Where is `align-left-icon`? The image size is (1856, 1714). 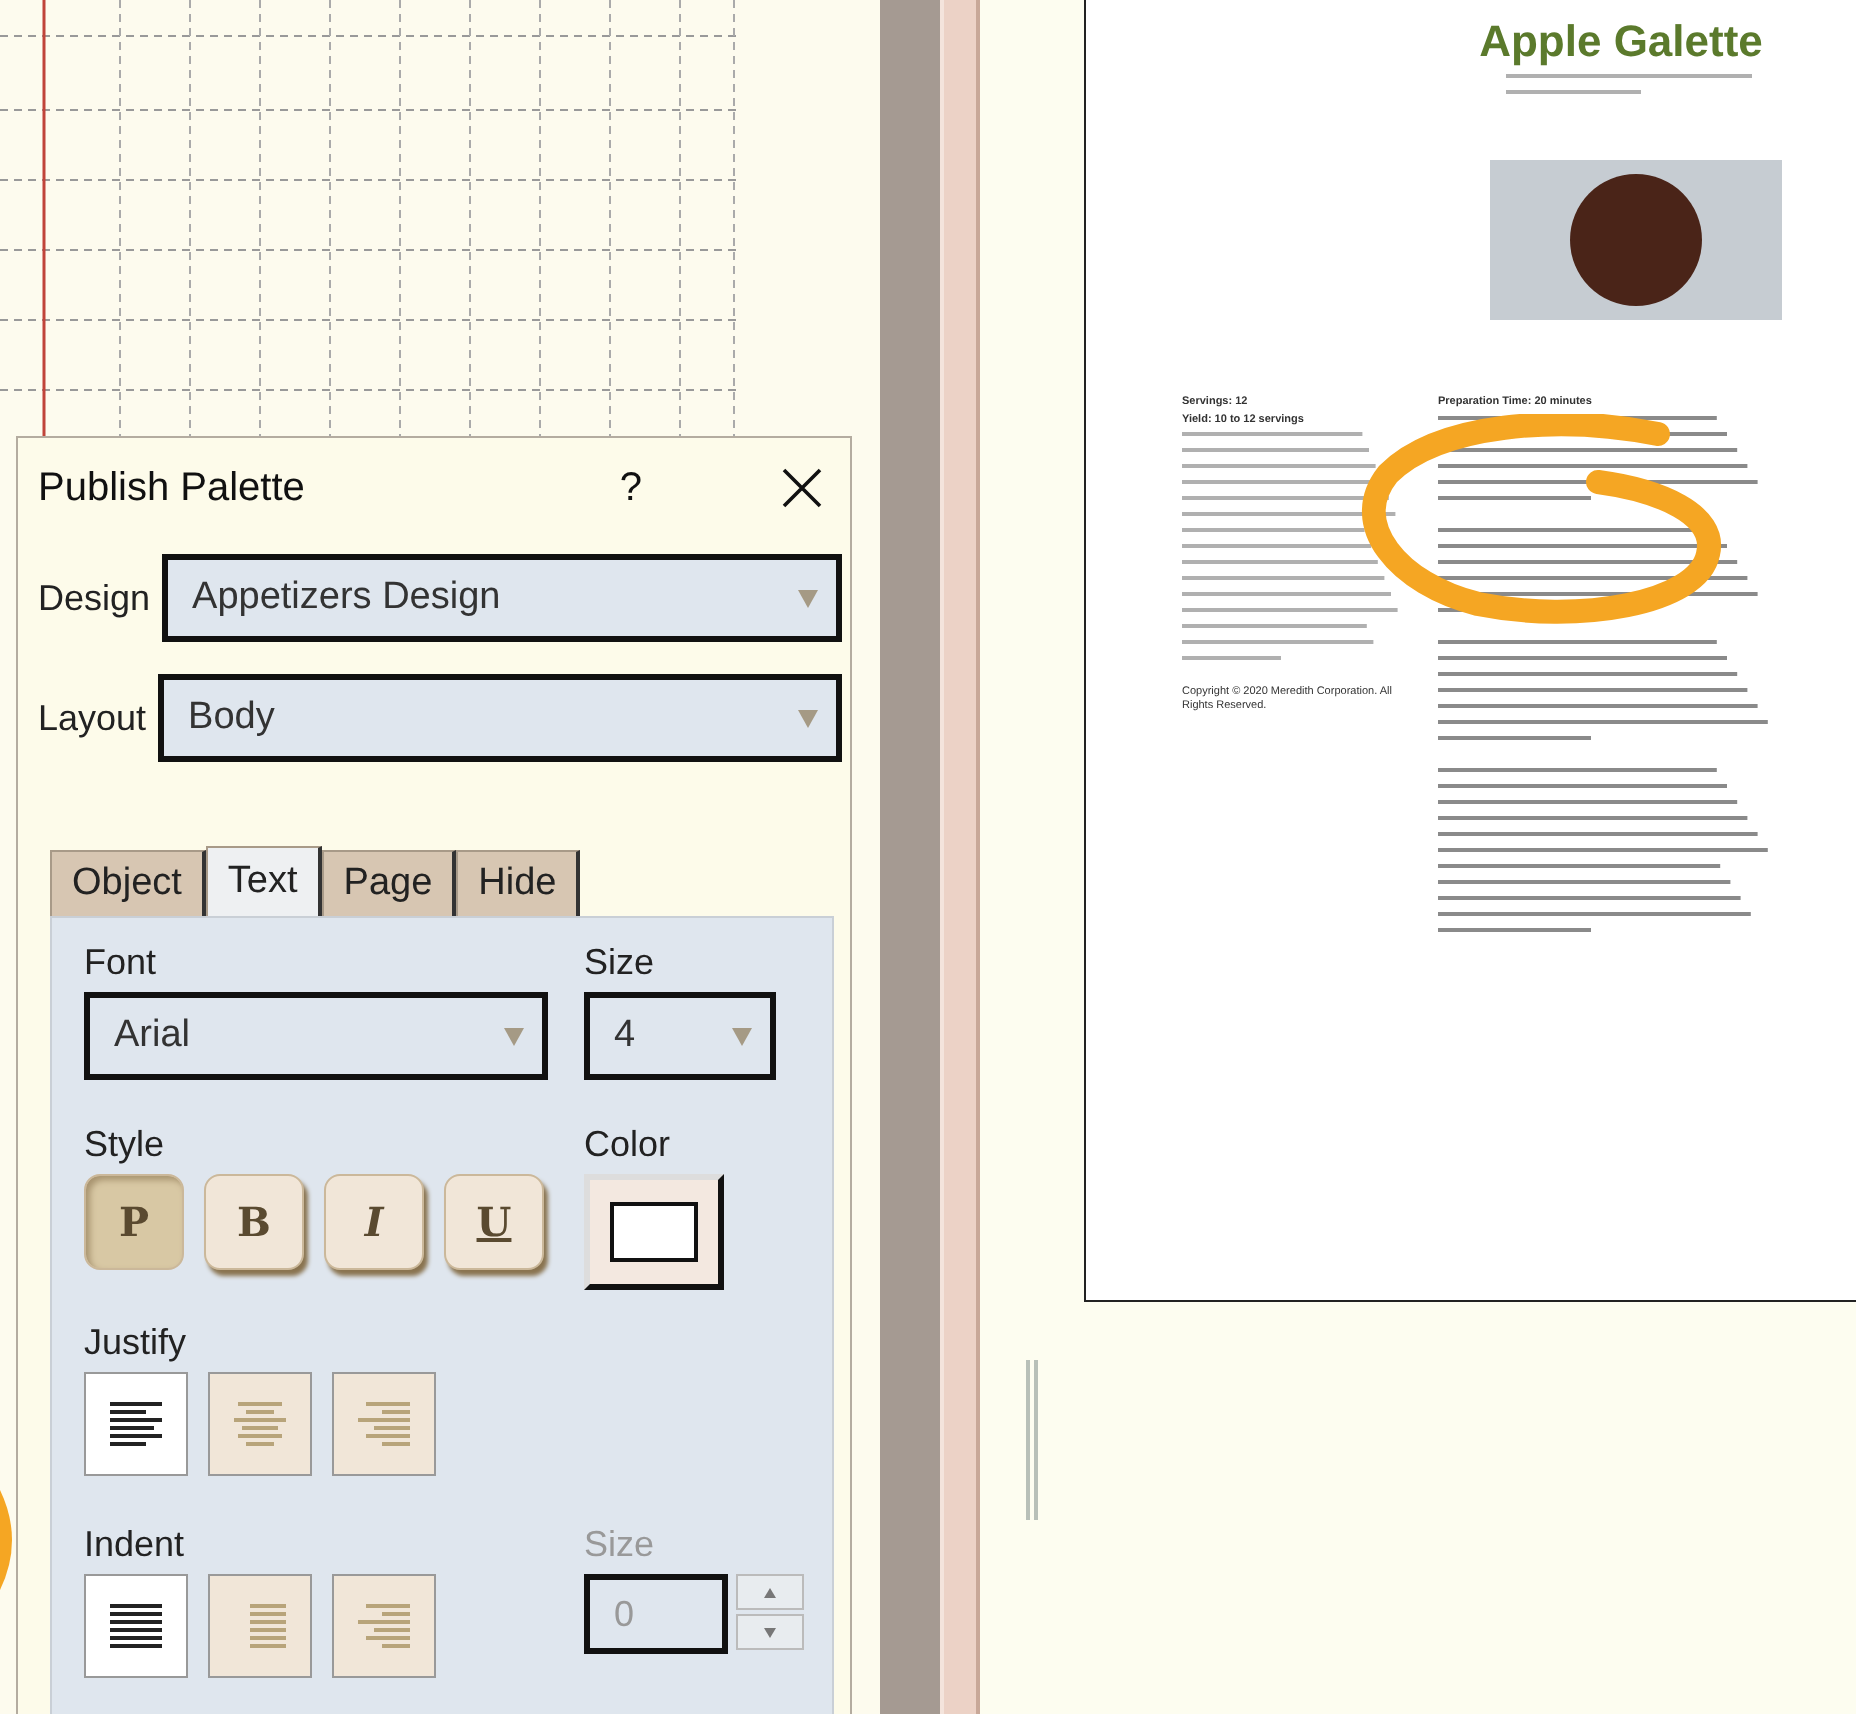 align-left-icon is located at coordinates (136, 1424).